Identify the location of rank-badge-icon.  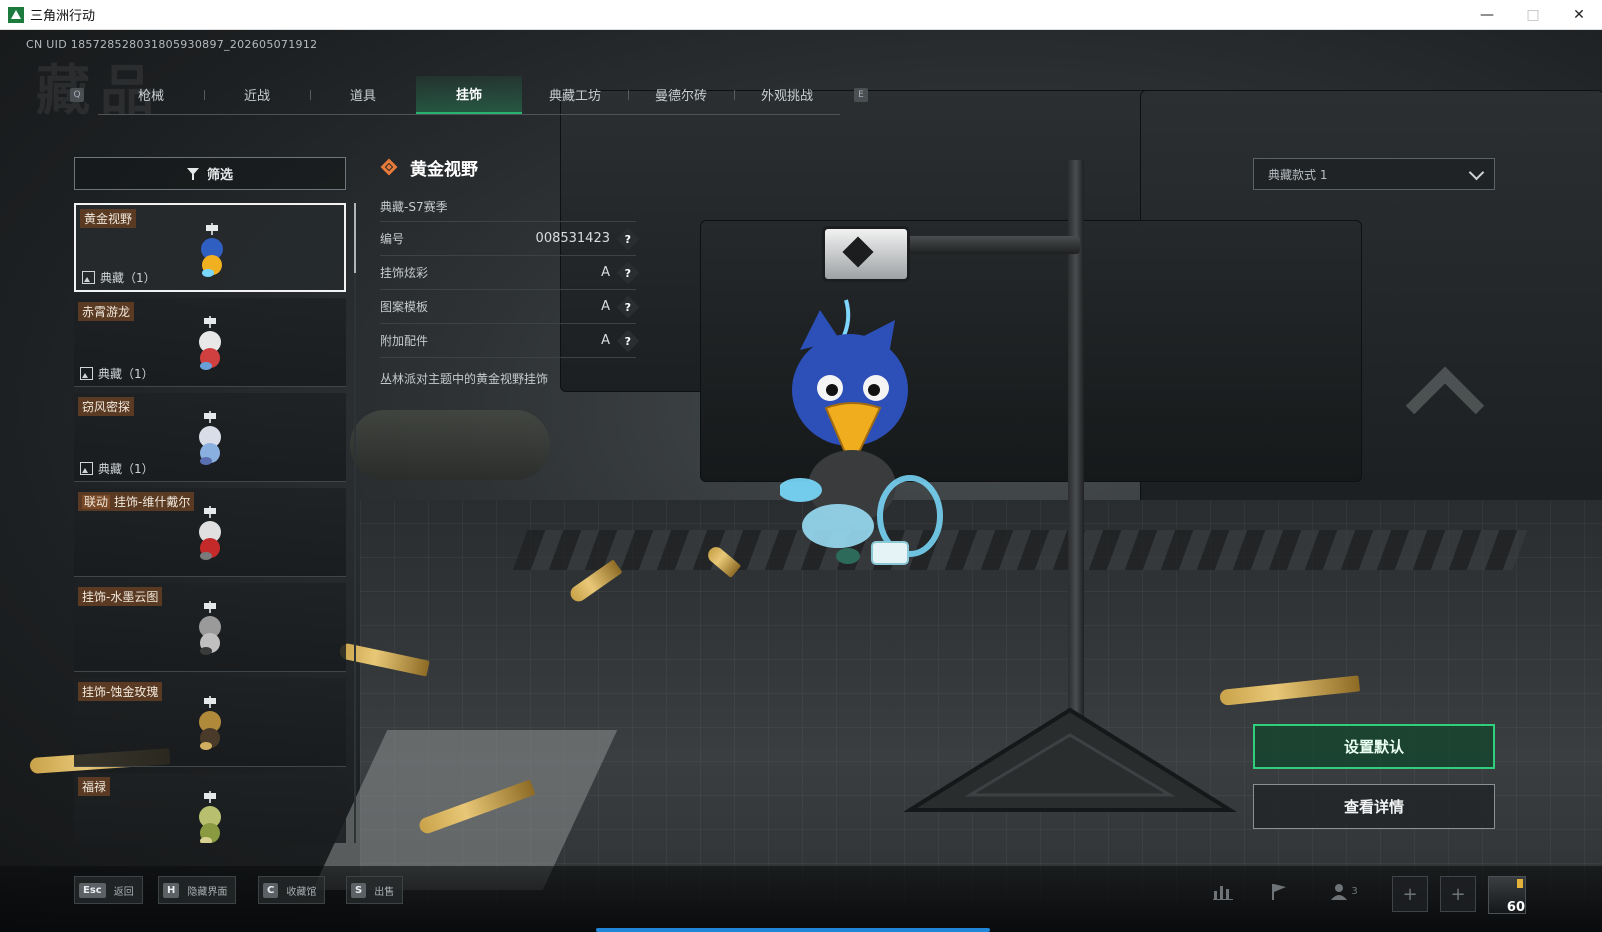
(1520, 883).